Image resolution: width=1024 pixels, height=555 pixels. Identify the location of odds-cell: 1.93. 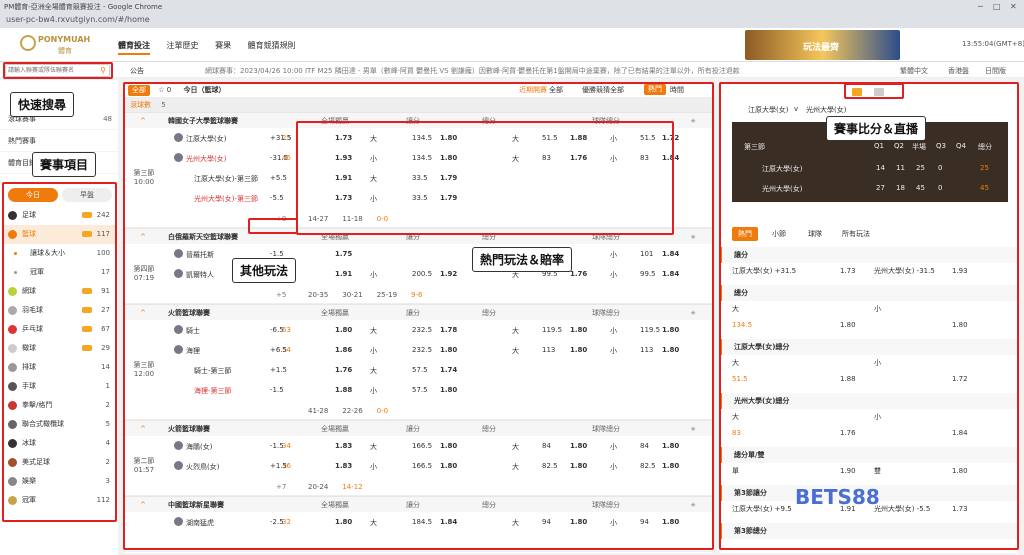
(343, 158).